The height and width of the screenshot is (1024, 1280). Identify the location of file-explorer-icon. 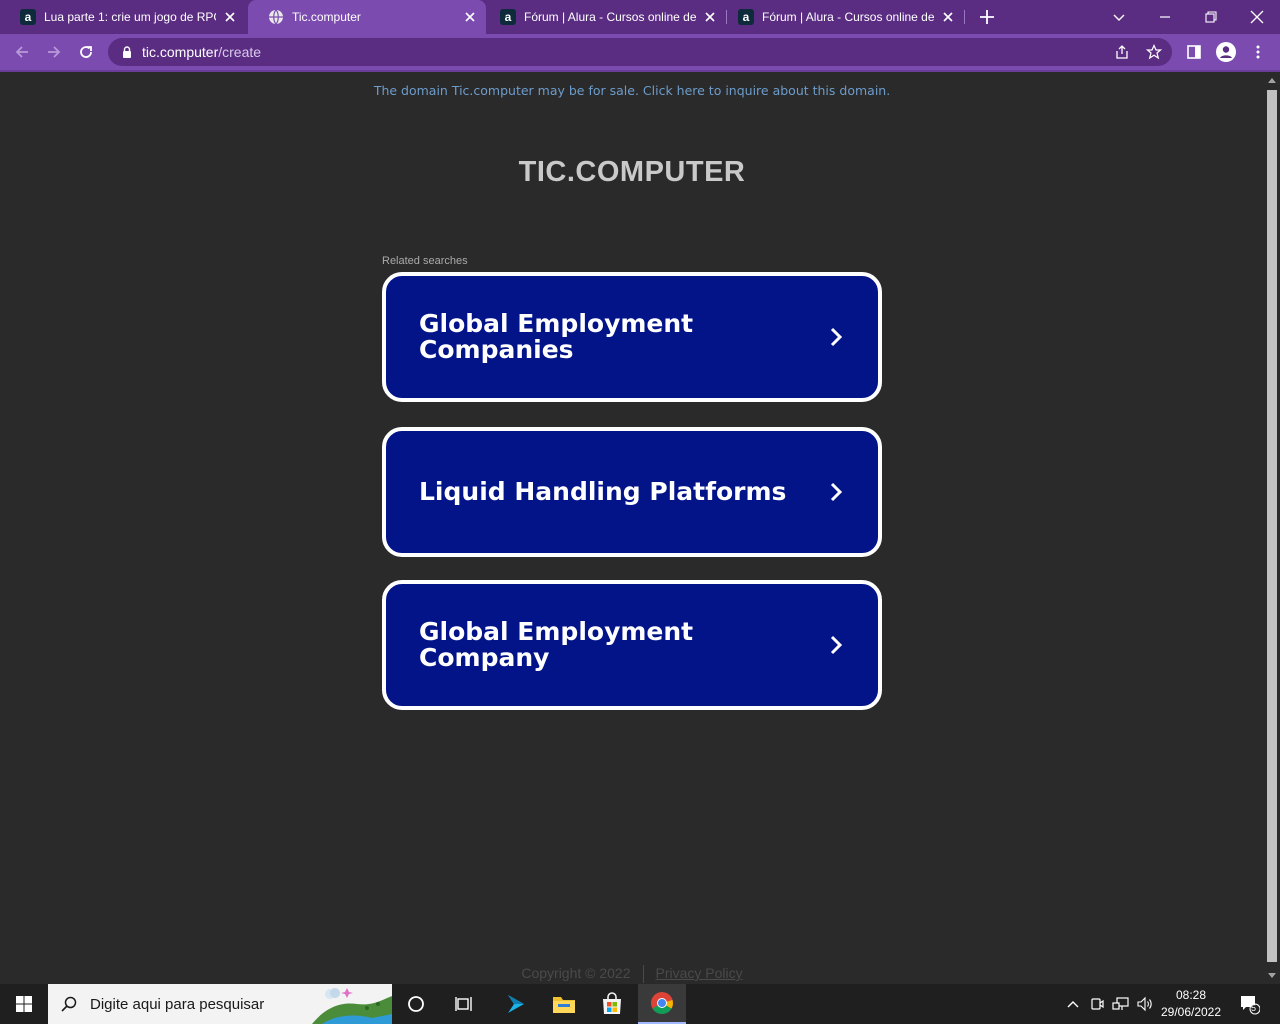
(564, 1004).